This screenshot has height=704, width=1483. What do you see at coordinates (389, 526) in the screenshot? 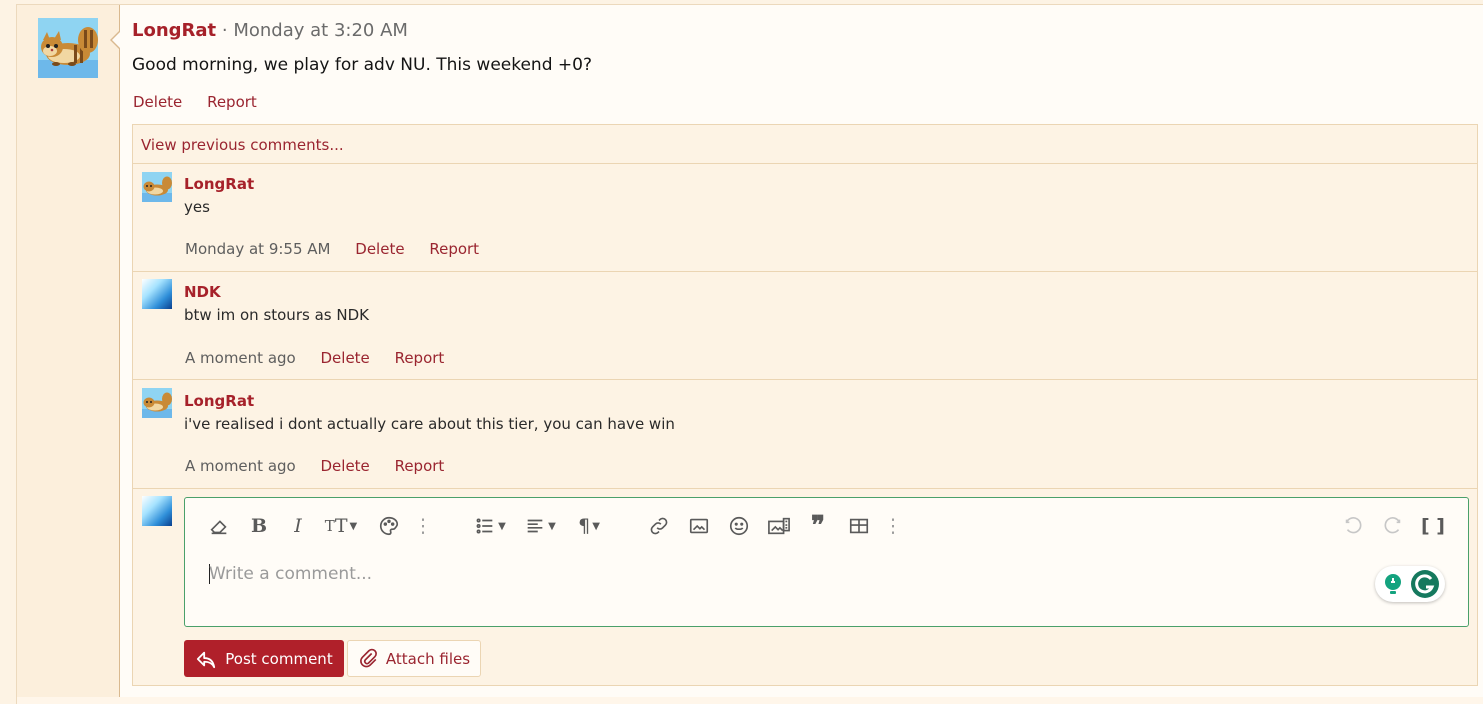
I see `palette-icon` at bounding box center [389, 526].